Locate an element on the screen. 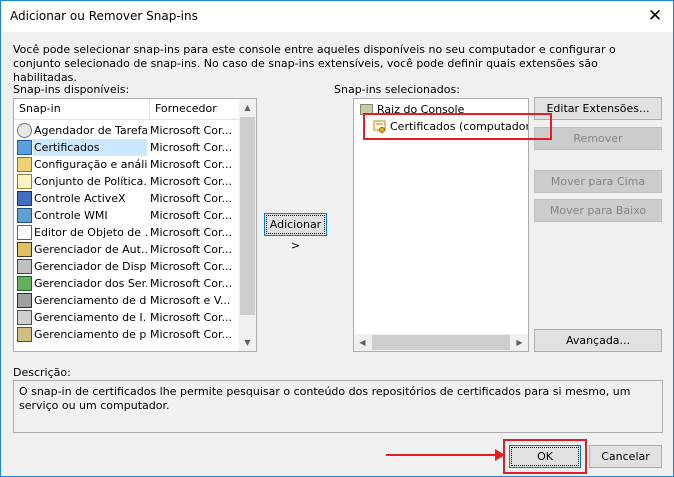 This screenshot has width=674, height=477. available-vscrollbar: ▲ ▼ is located at coordinates (247, 225).